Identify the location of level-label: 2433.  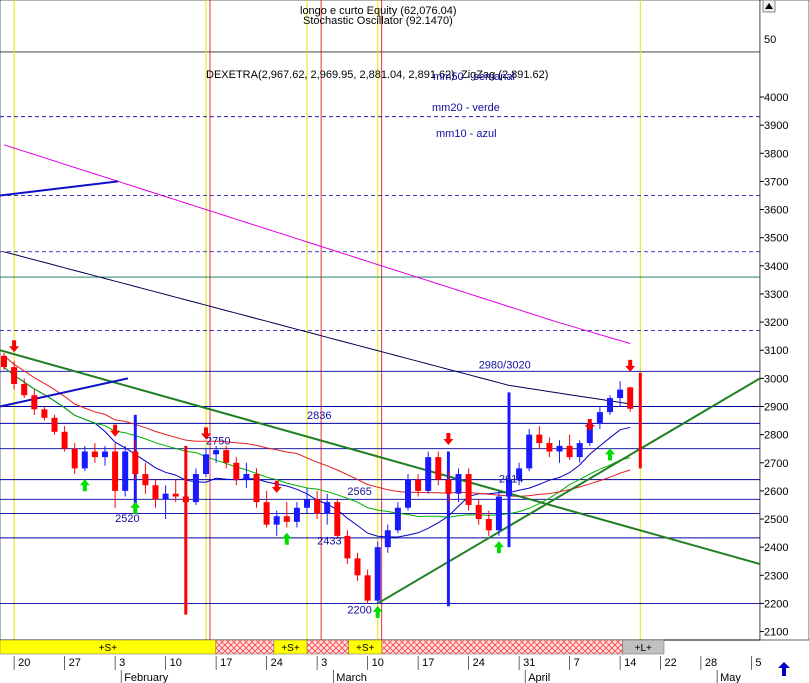
(329, 541).